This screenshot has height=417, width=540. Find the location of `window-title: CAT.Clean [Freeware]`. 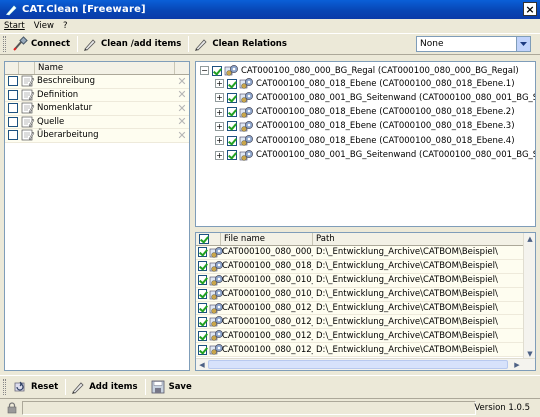

window-title: CAT.Clean [Freeware] is located at coordinates (84, 9).